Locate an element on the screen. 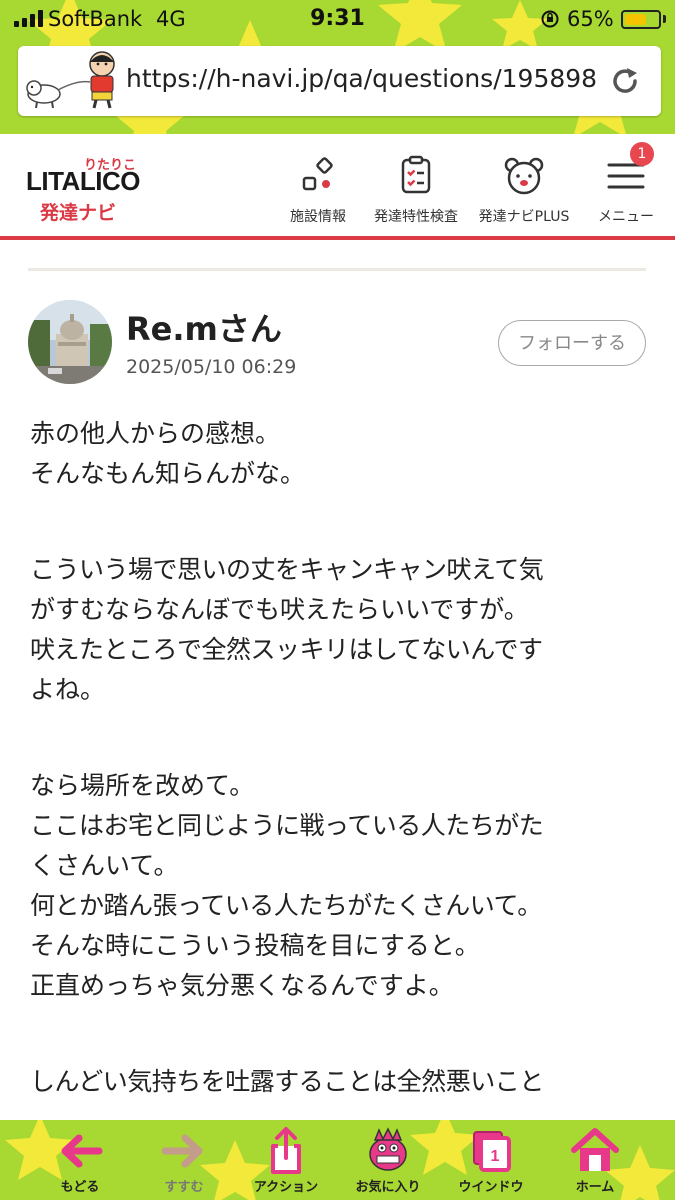  battery-icon is located at coordinates (641, 19).